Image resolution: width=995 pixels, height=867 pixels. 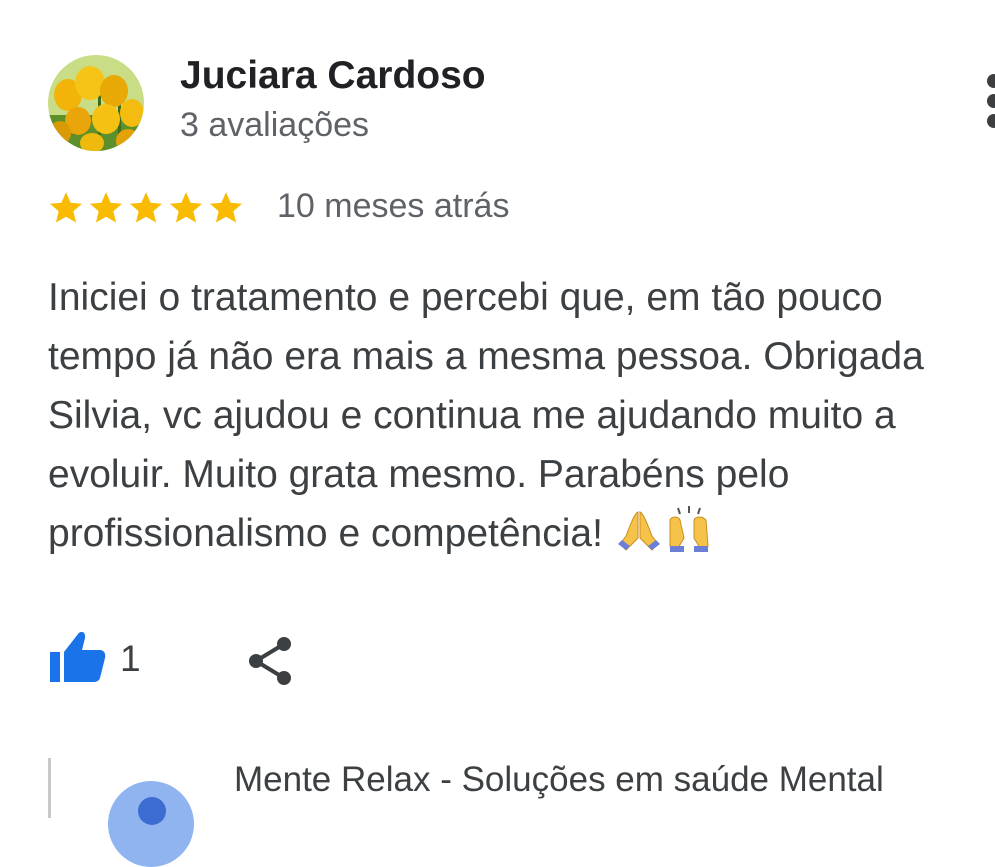 I want to click on star-rating, so click(x=146, y=208).